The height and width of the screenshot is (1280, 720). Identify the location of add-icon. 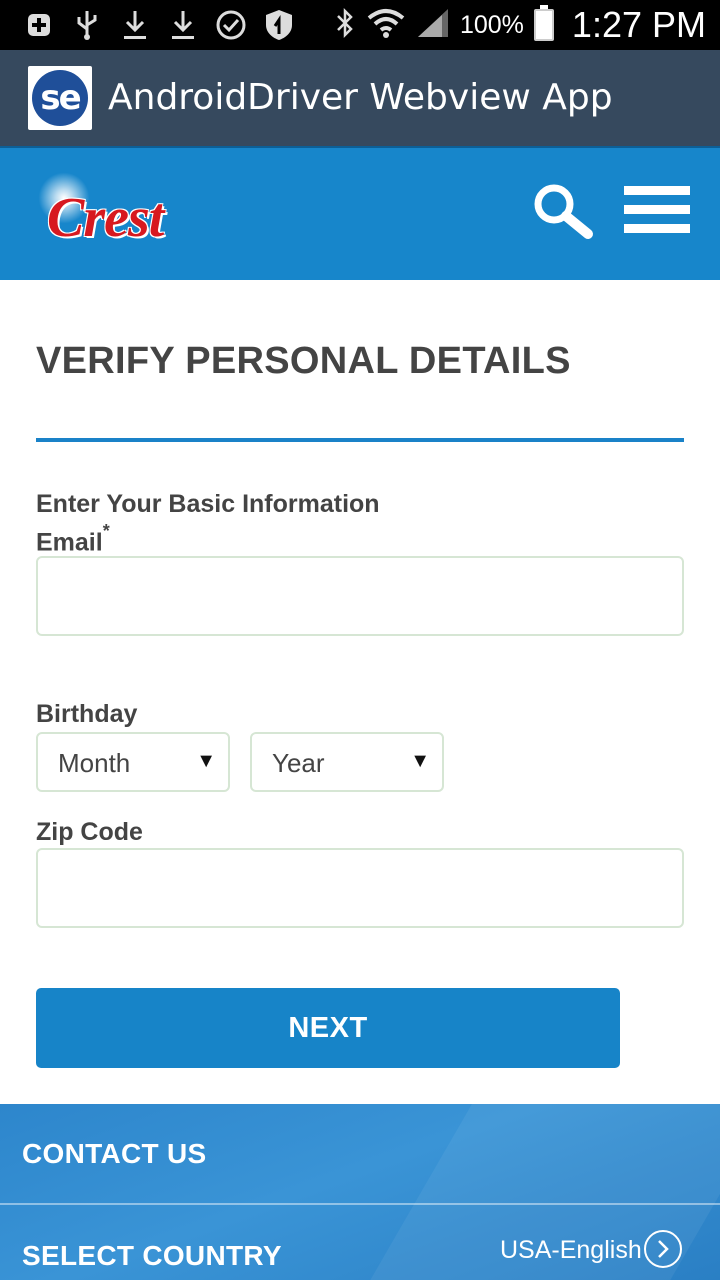
(39, 25).